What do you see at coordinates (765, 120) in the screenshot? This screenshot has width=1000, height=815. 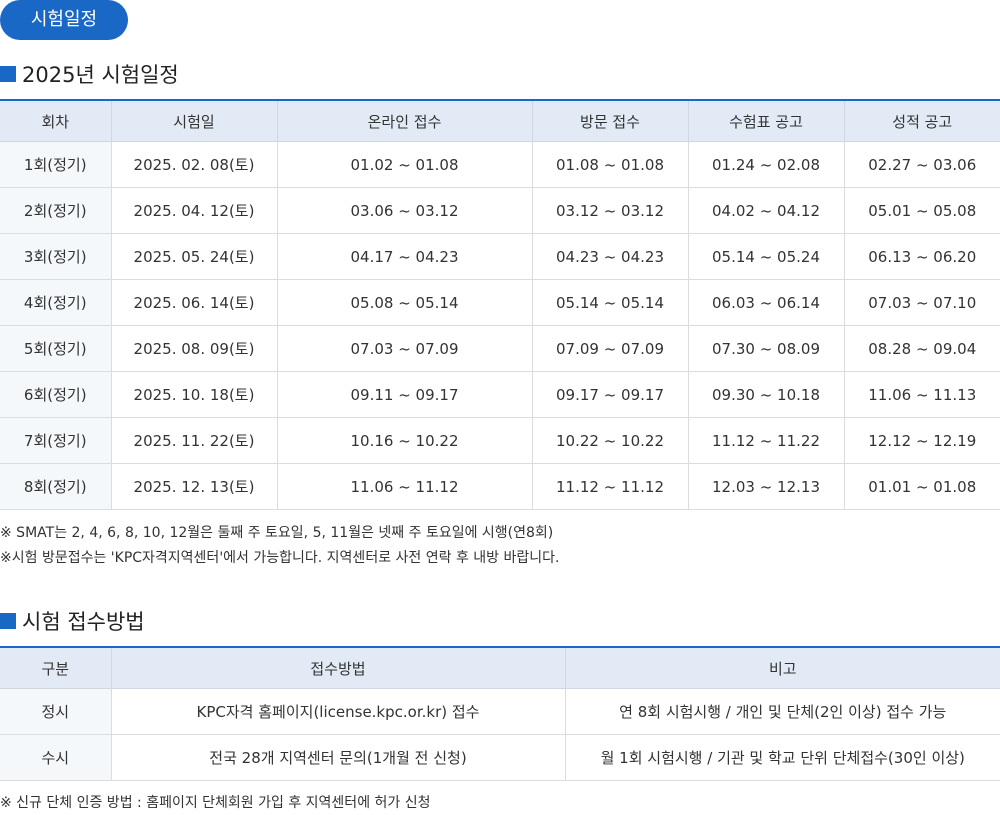 I see `header-admission-ticket: 수험표 공고` at bounding box center [765, 120].